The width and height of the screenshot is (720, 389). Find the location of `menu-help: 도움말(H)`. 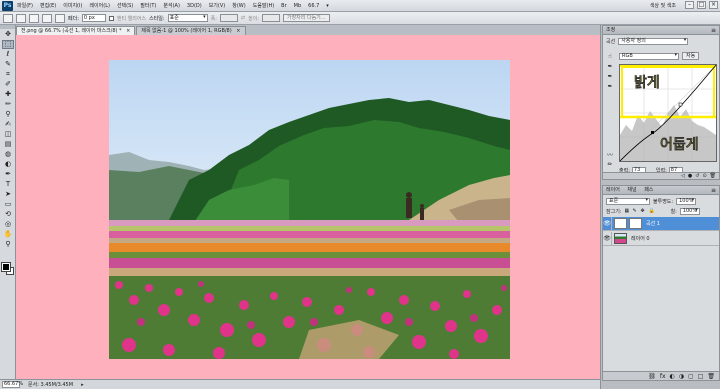

menu-help: 도움말(H) is located at coordinates (263, 5).